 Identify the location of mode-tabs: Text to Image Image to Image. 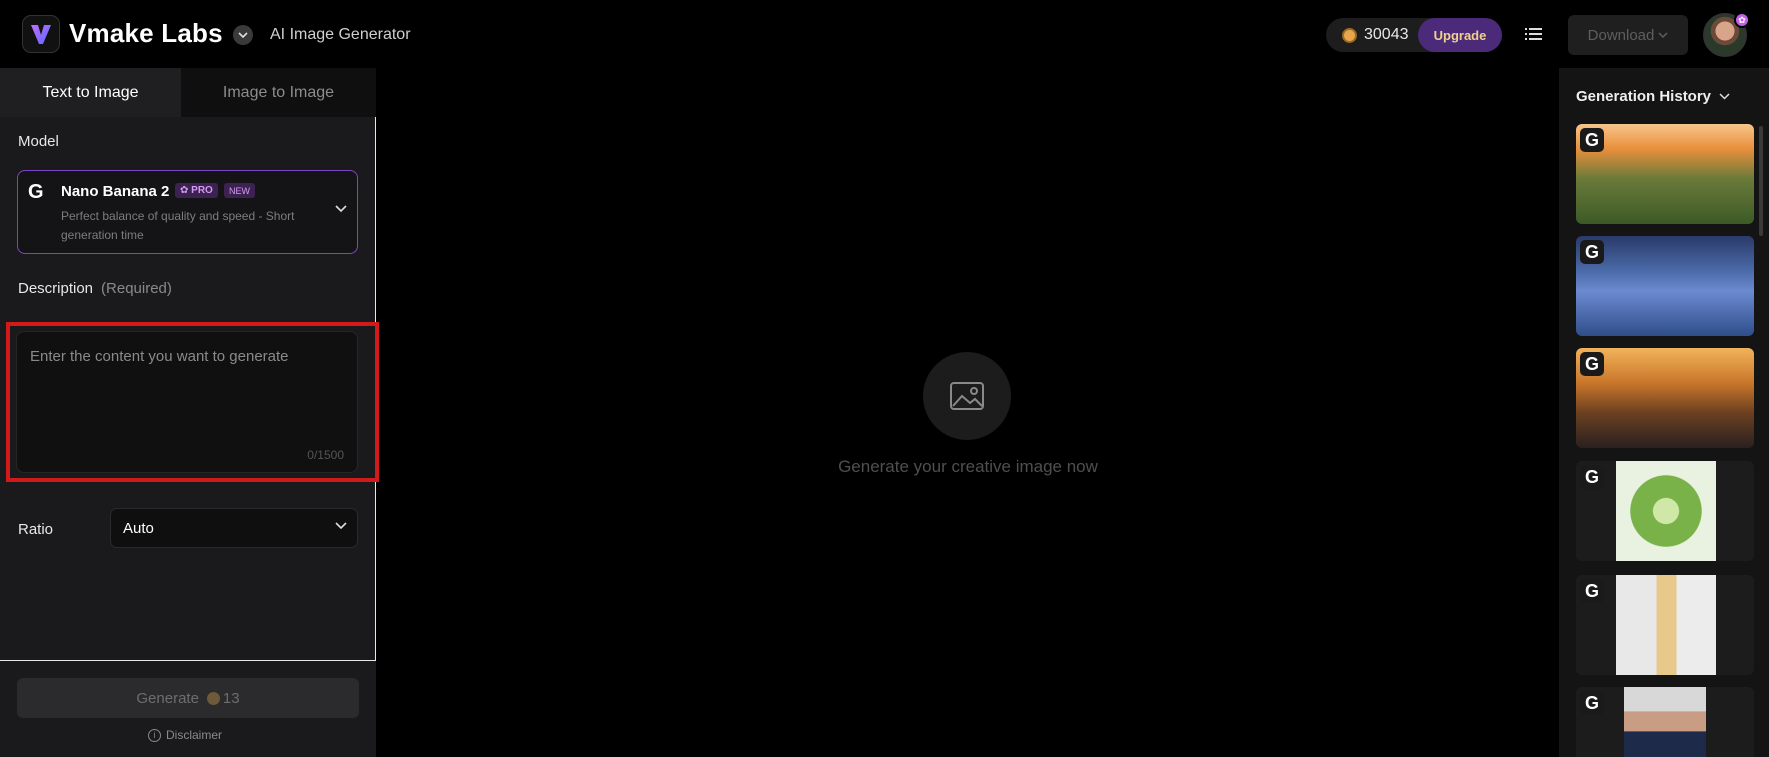
(188, 92).